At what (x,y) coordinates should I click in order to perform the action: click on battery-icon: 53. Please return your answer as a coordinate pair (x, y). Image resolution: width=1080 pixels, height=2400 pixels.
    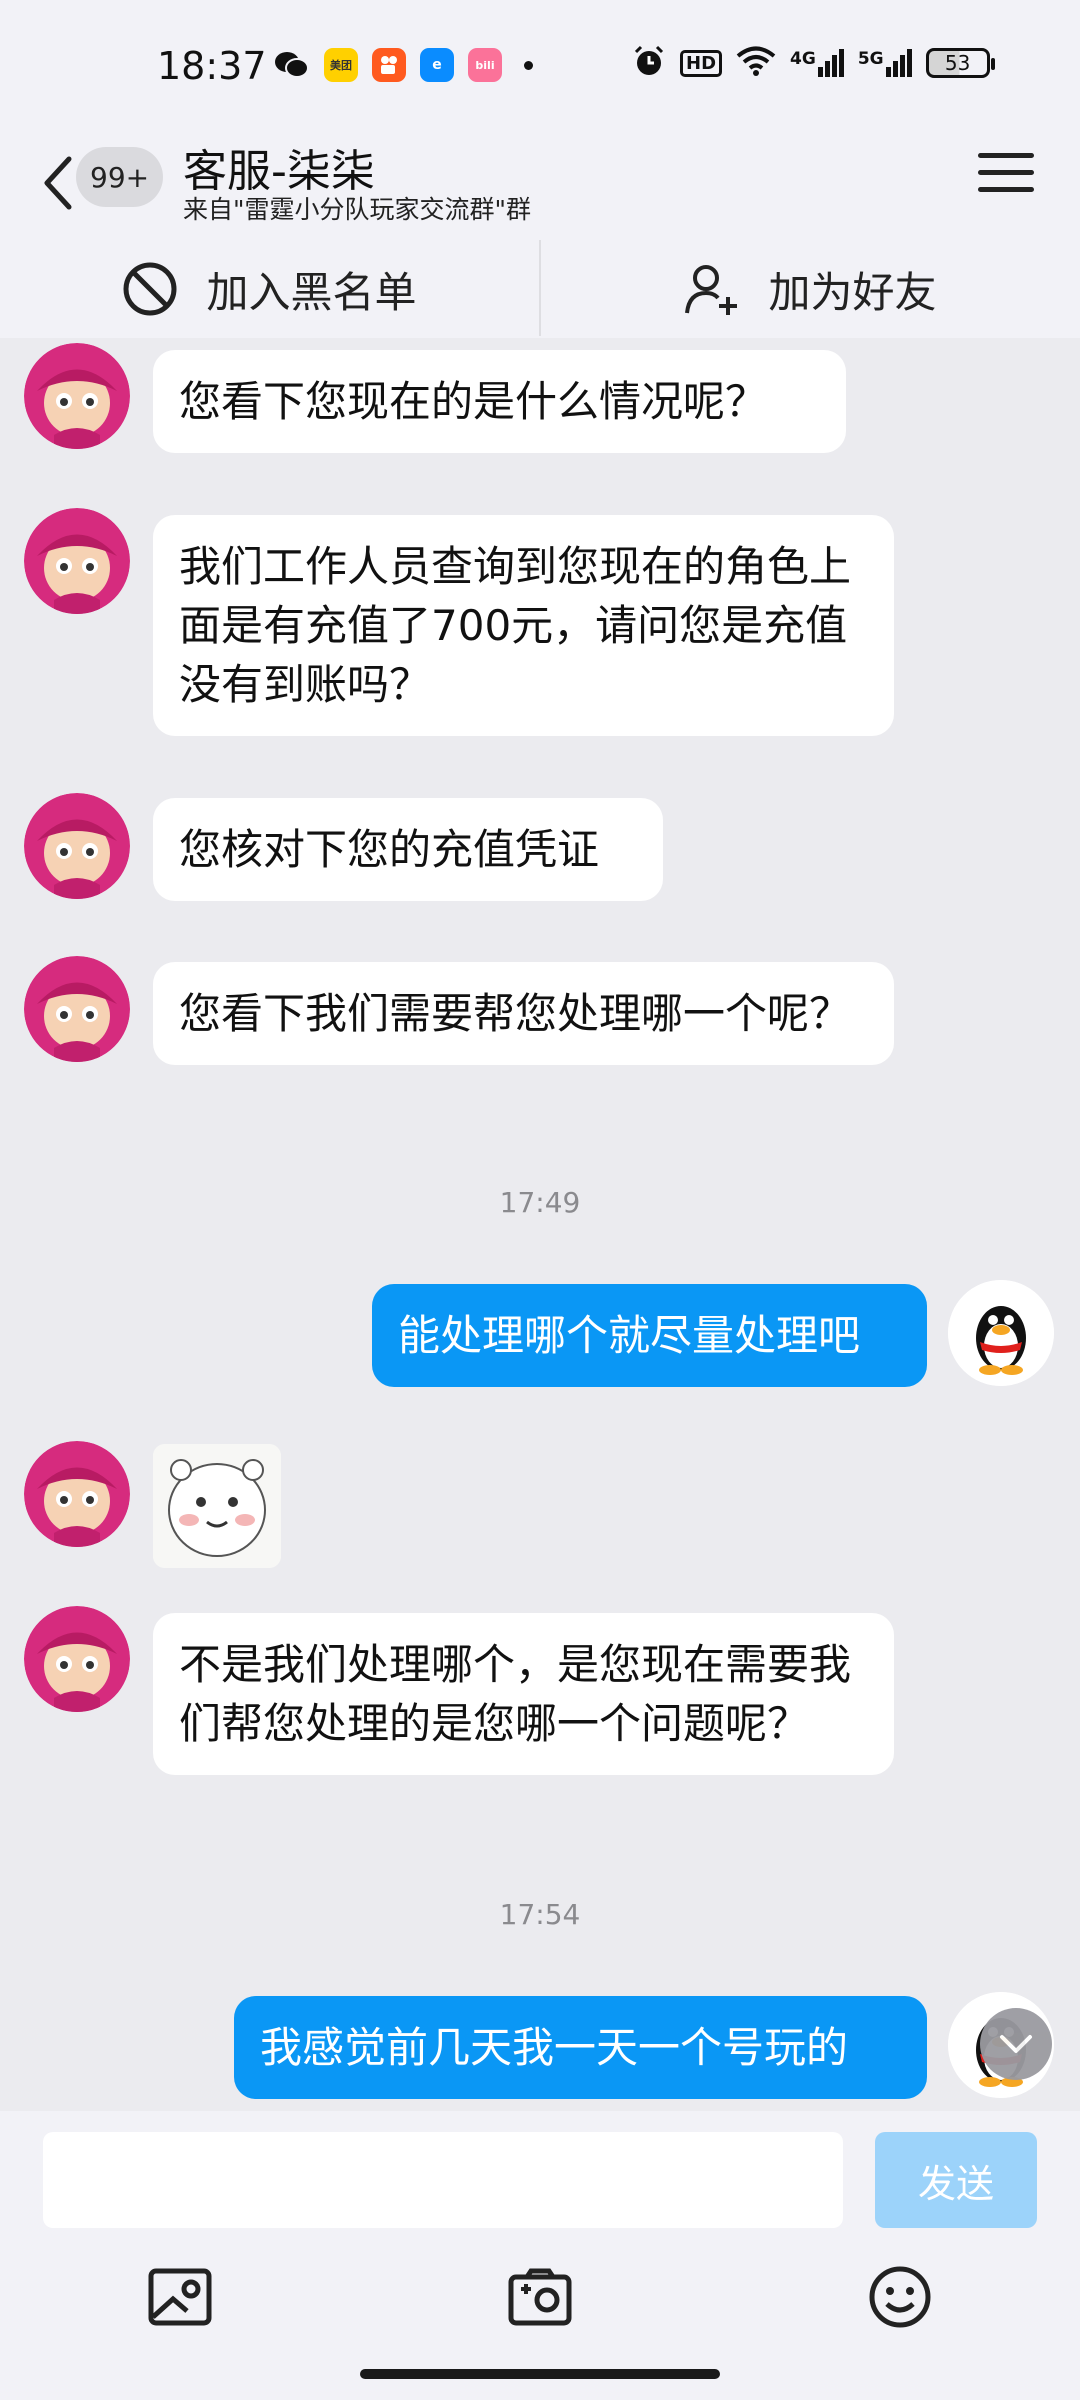
    Looking at the image, I should click on (960, 63).